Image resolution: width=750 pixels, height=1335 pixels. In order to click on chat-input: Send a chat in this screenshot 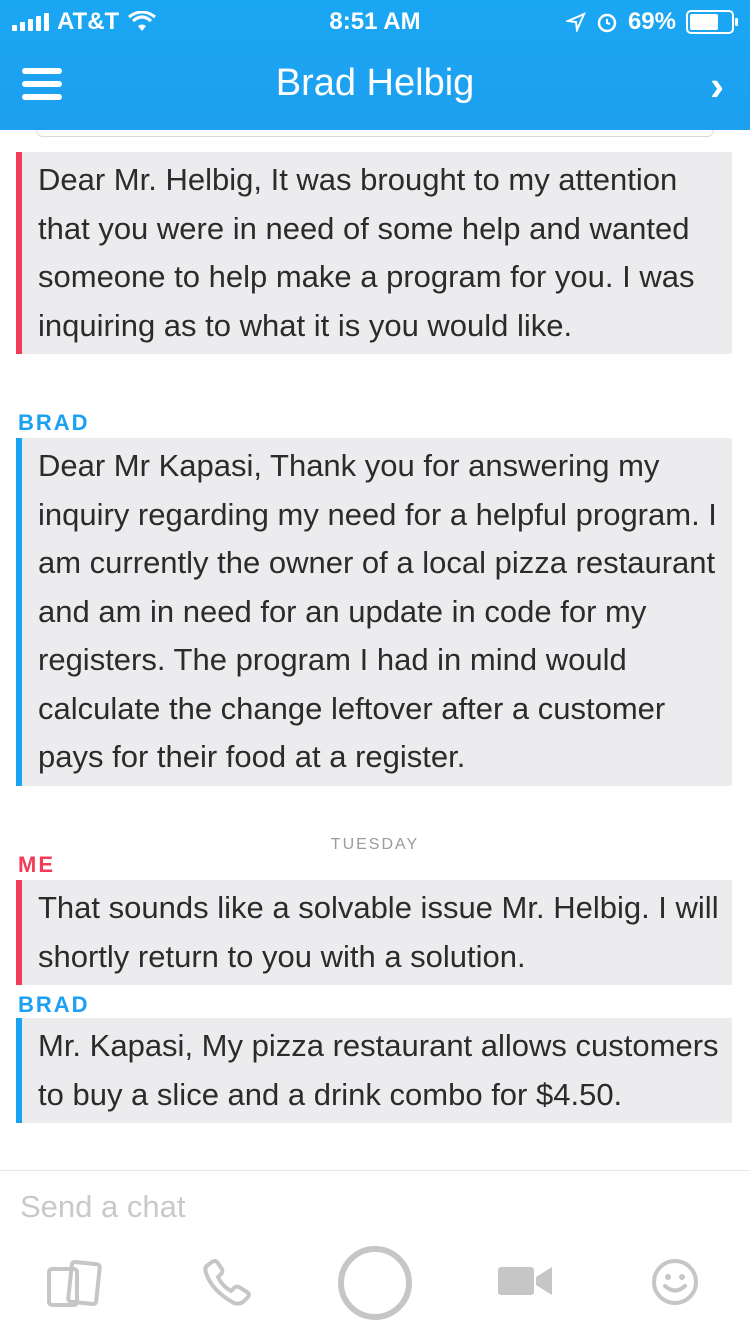, I will do `click(102, 1207)`.